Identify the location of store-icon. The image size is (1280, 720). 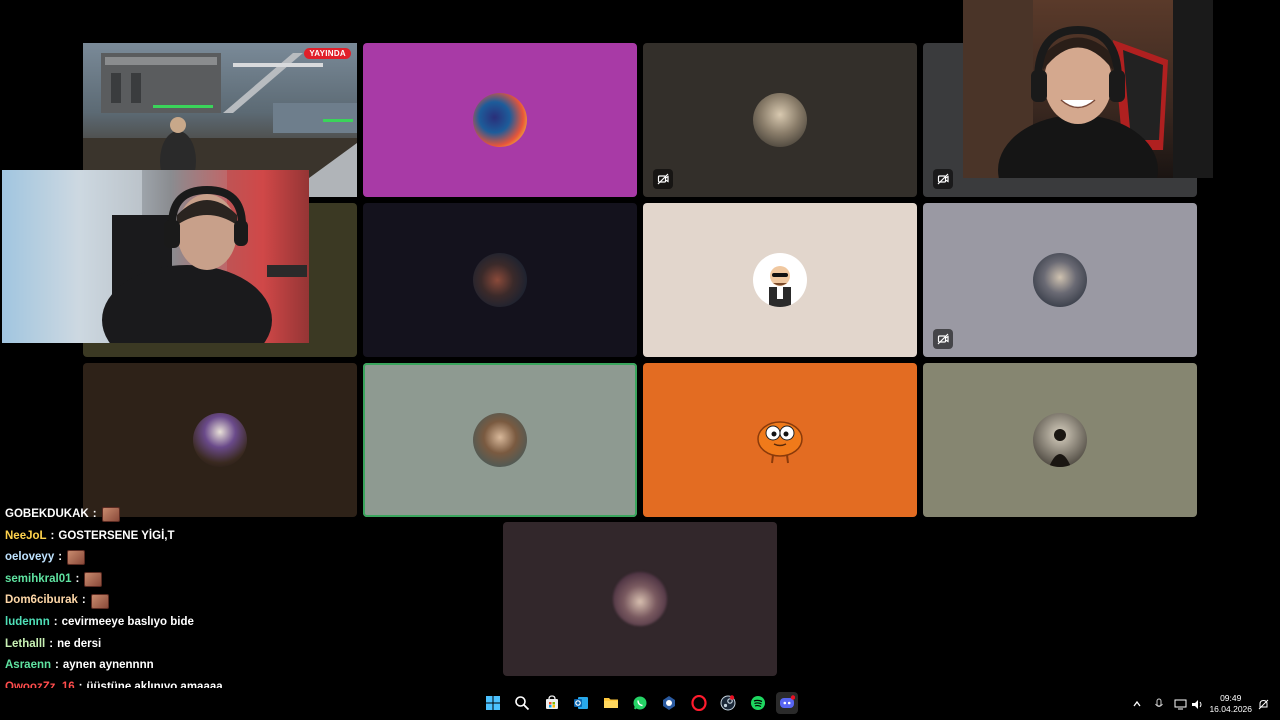
(552, 703).